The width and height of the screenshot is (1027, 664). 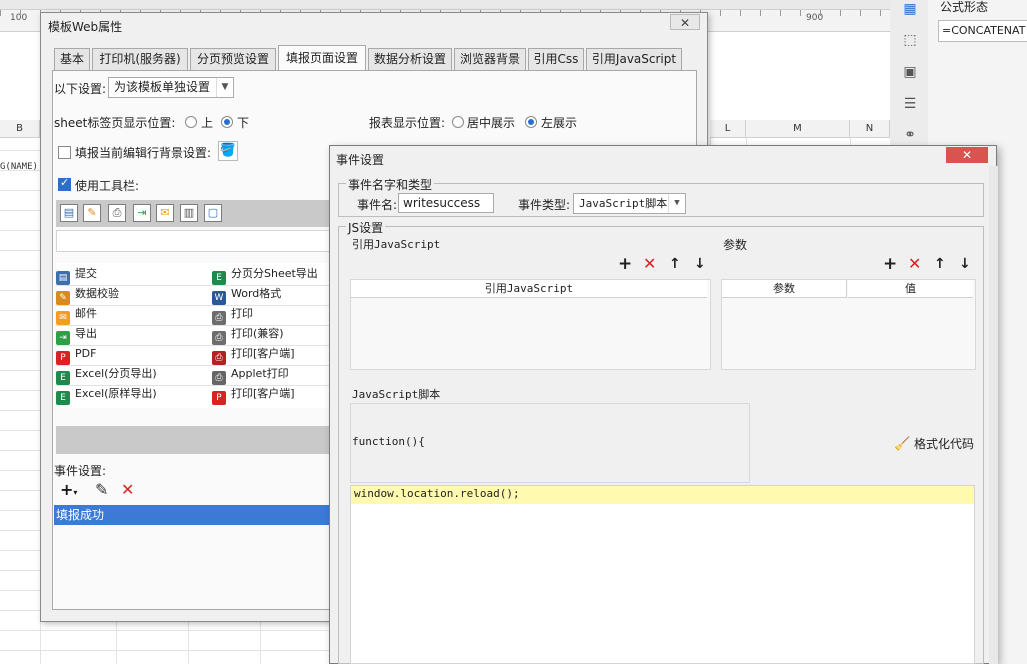 I want to click on widget-icon: ▦, so click(x=910, y=9).